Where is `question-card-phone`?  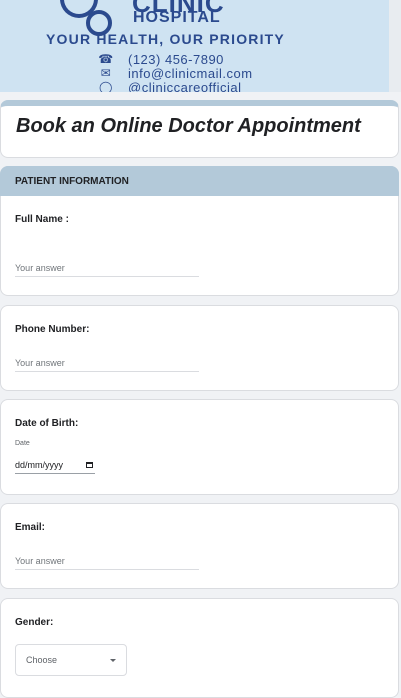
question-card-phone is located at coordinates (199, 348).